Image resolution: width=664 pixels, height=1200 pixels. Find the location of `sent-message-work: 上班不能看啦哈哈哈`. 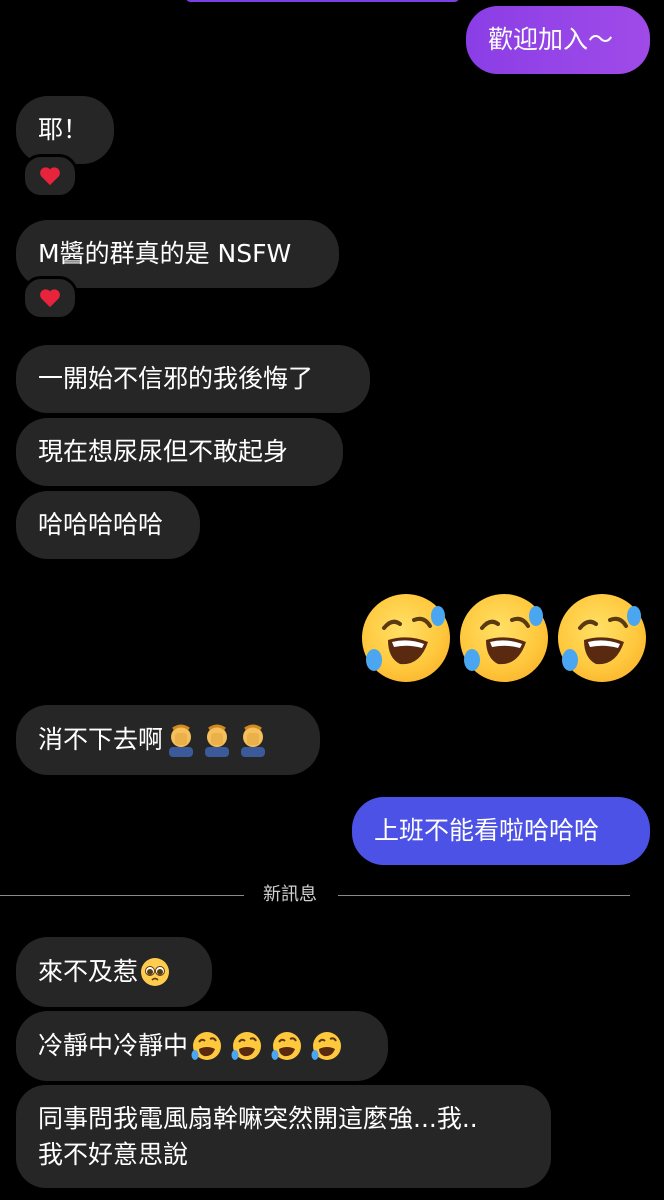

sent-message-work: 上班不能看啦哈哈哈 is located at coordinates (501, 831).